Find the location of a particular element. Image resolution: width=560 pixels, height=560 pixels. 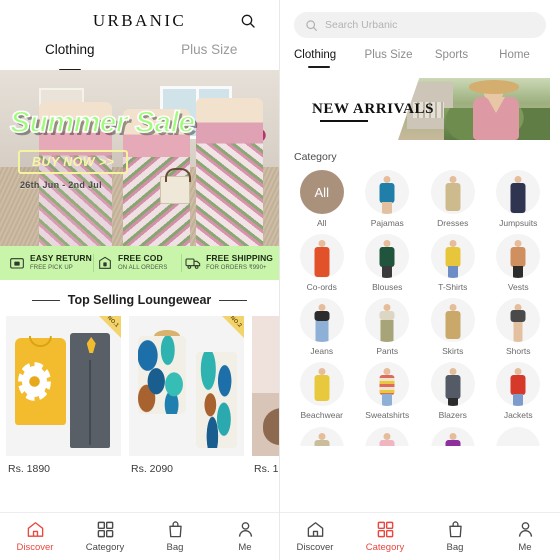

category-label: Jeans is located at coordinates (322, 351).